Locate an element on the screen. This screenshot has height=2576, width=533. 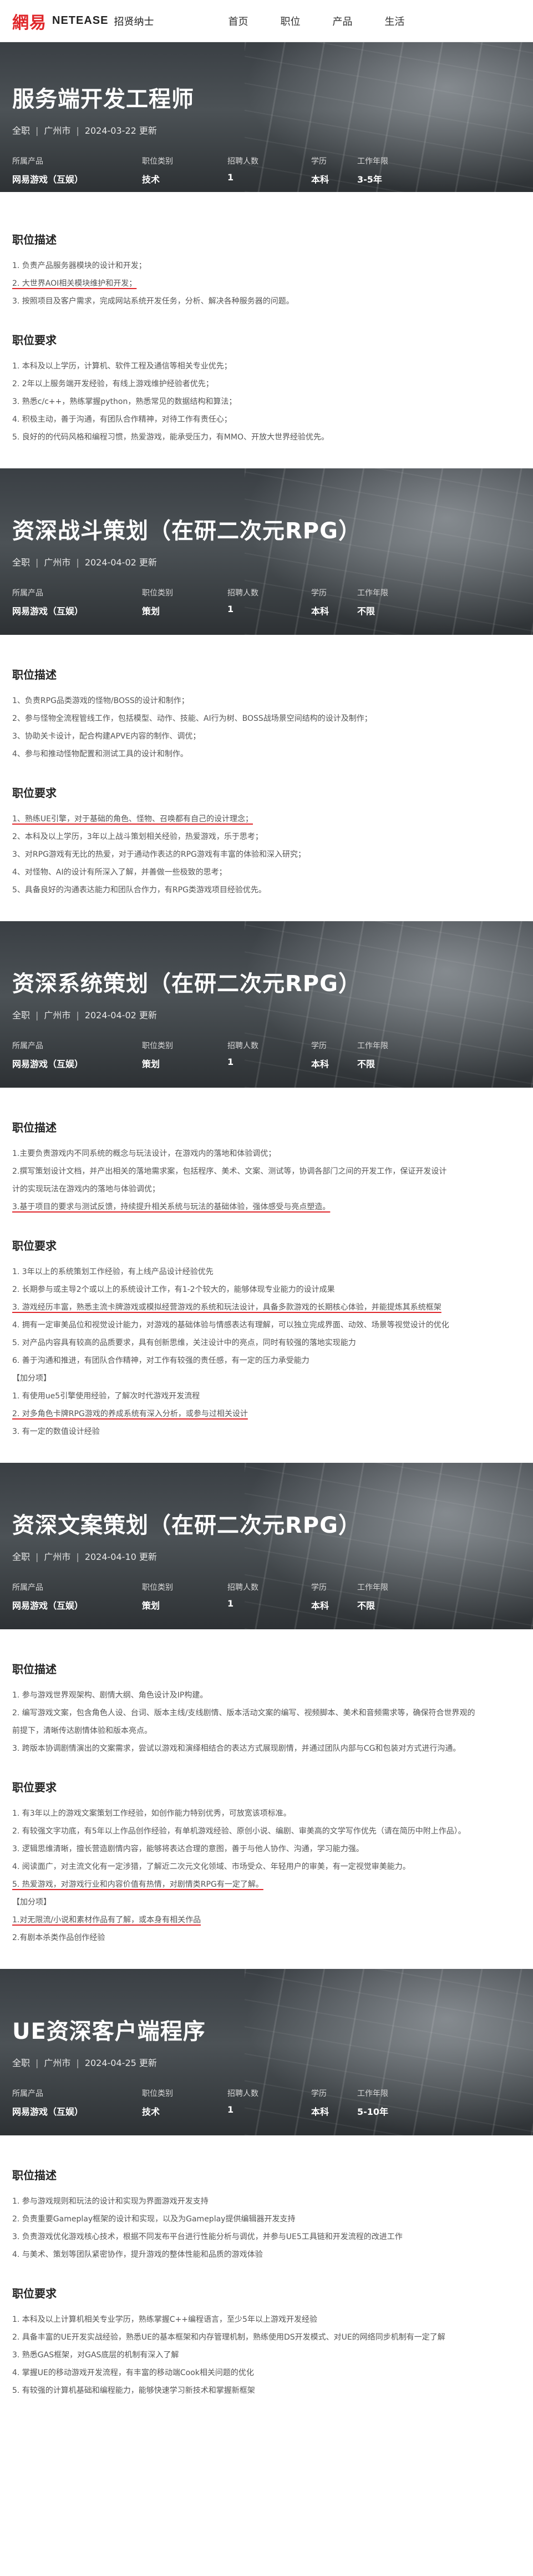
nav-link-products: 产品 is located at coordinates (342, 21).